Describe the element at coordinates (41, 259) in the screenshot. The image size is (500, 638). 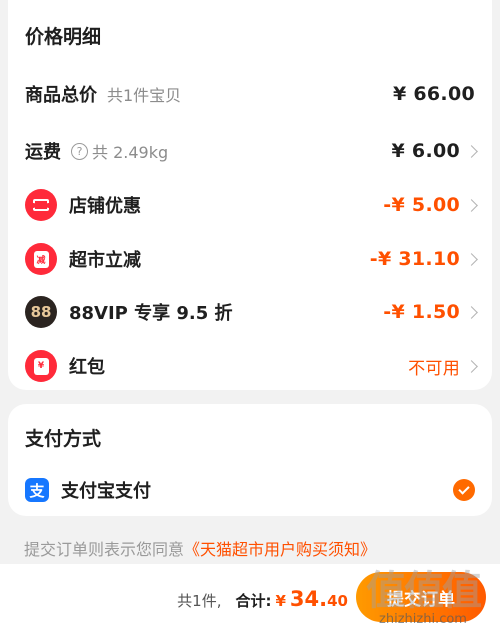
I see `supermarket-discount-icon: 减` at that location.